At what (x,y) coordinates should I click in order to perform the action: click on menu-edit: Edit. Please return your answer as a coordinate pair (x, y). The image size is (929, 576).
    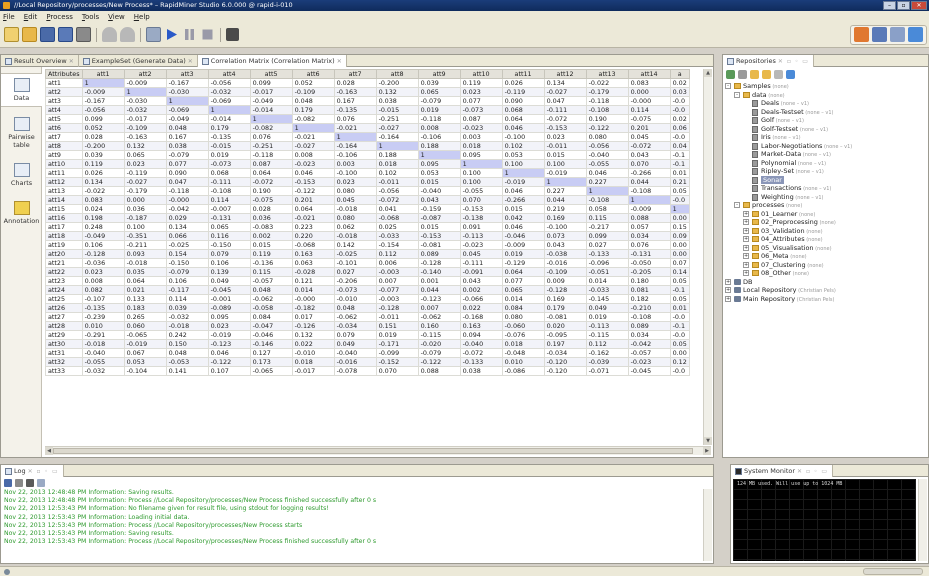
    Looking at the image, I should click on (31, 17).